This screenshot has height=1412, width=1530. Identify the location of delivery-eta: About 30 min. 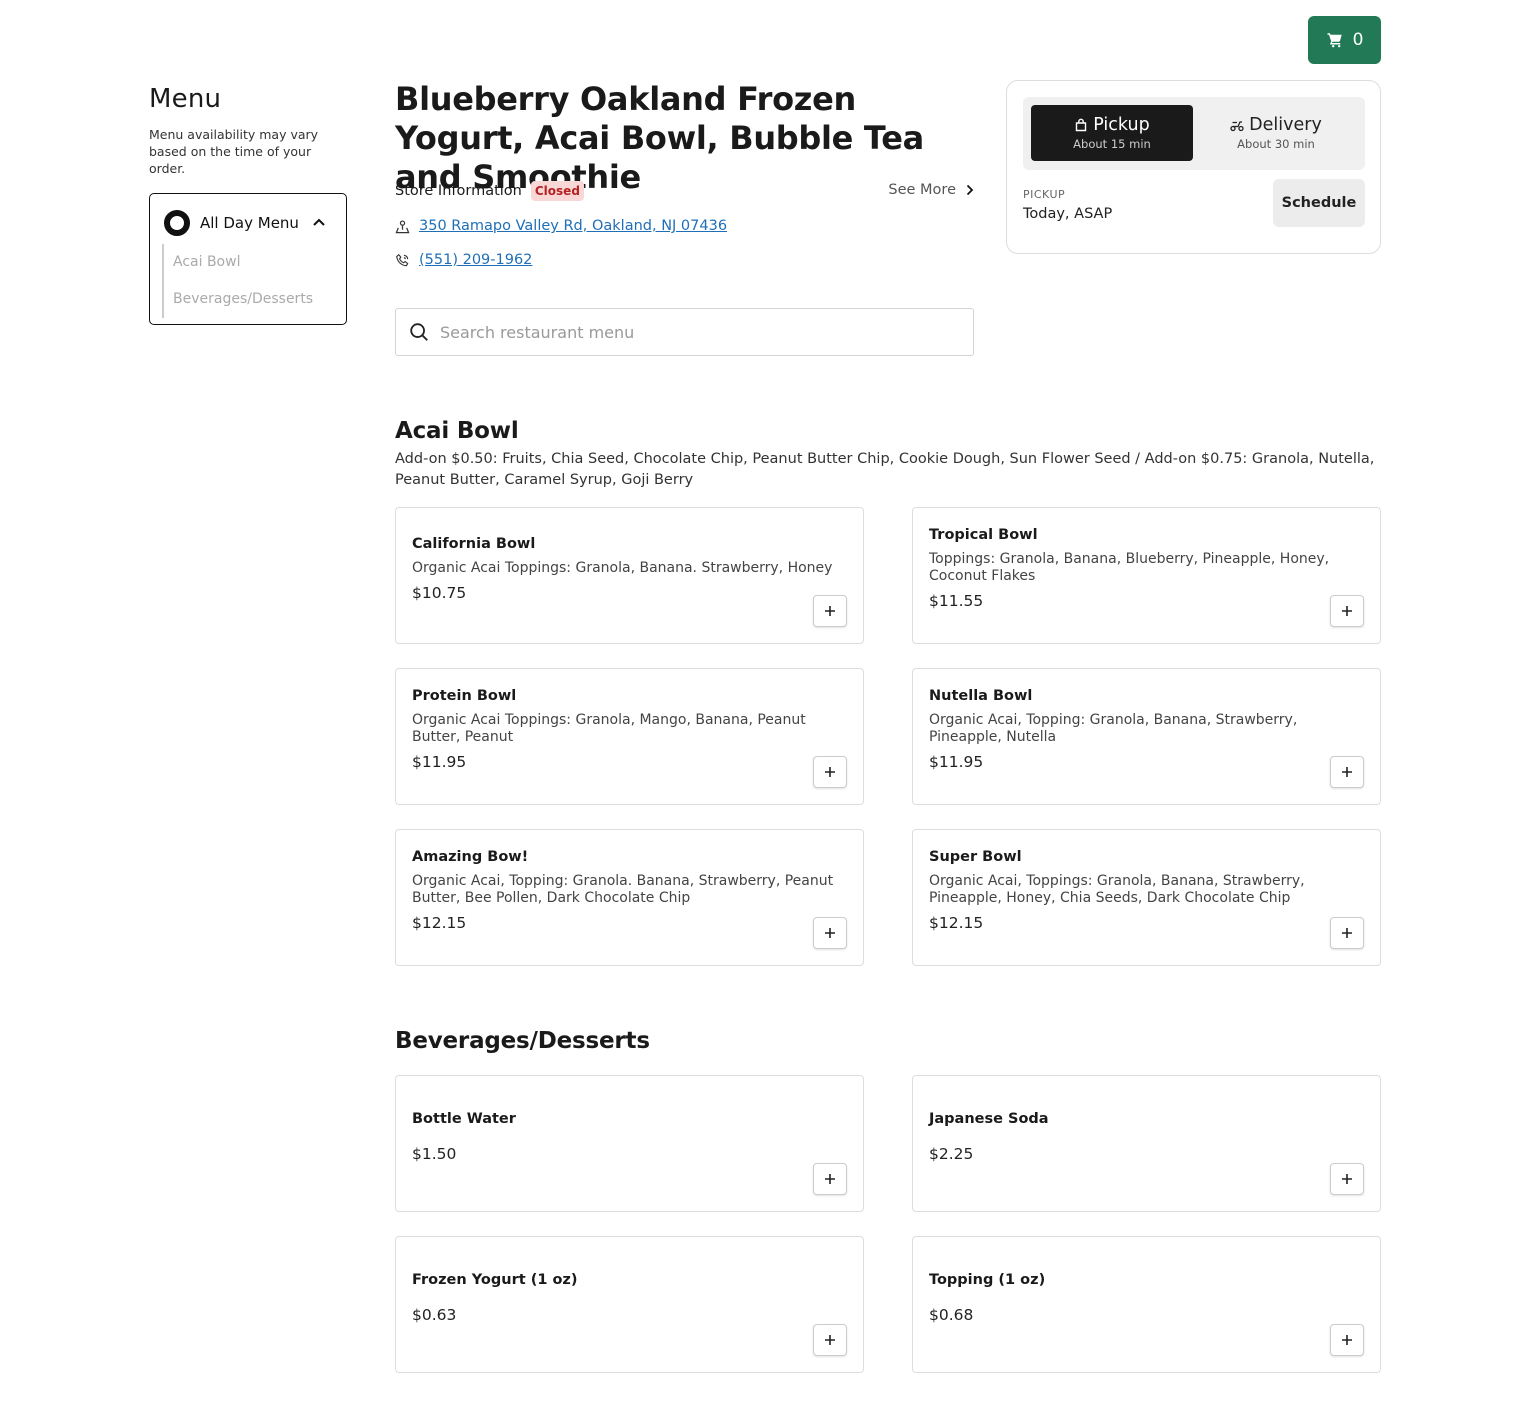
(1276, 144).